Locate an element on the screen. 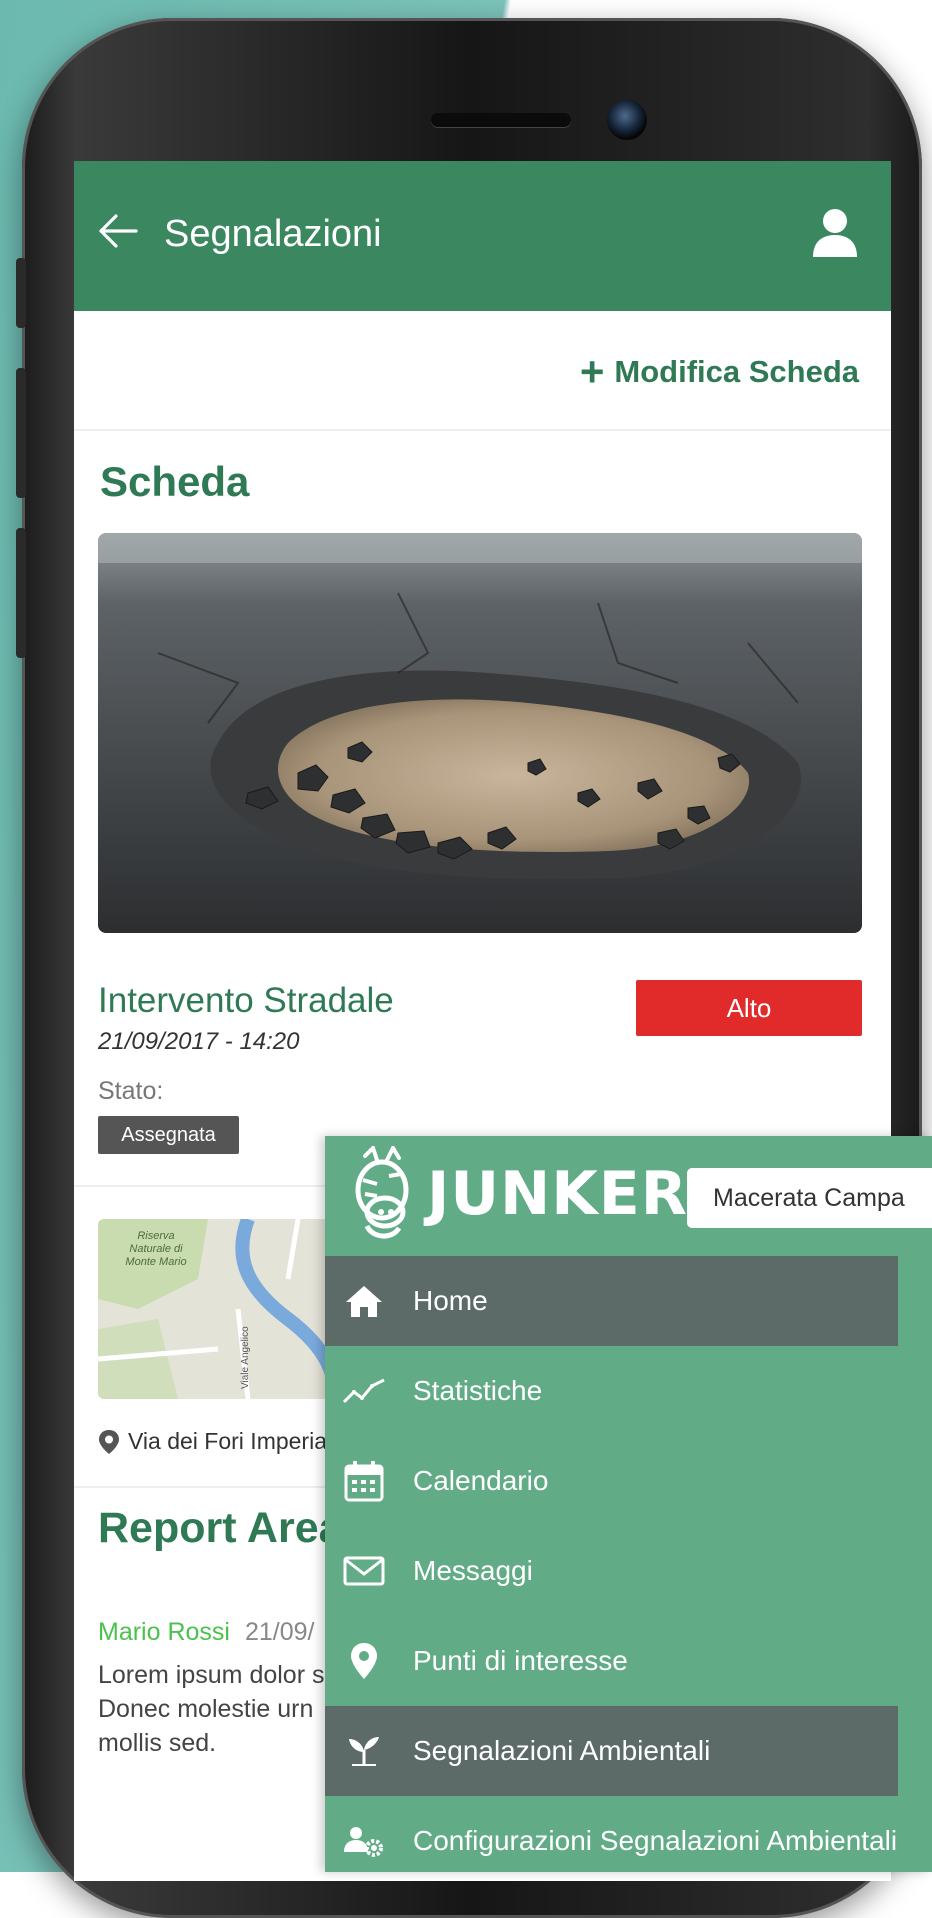 The width and height of the screenshot is (932, 1918). brand-logo: JUNKER is located at coordinates (517, 1194).